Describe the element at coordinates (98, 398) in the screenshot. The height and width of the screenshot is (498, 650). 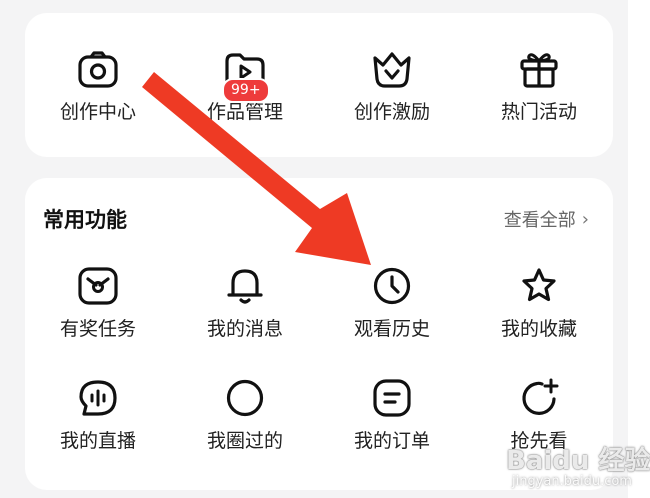
I see `live-audio-icon` at that location.